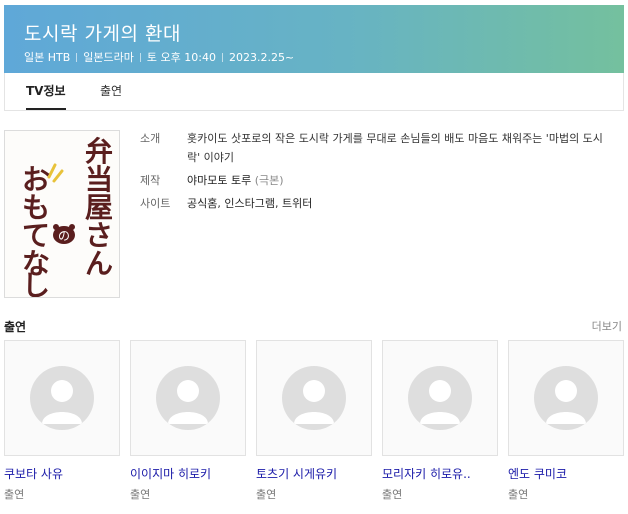 This screenshot has width=628, height=514. What do you see at coordinates (314, 92) in the screenshot?
I see `tab-bar: TV정보 출연` at bounding box center [314, 92].